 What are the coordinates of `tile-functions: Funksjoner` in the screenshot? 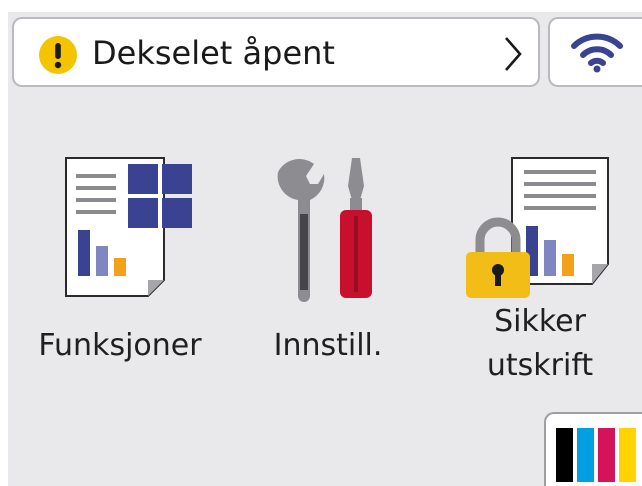 It's located at (120, 265).